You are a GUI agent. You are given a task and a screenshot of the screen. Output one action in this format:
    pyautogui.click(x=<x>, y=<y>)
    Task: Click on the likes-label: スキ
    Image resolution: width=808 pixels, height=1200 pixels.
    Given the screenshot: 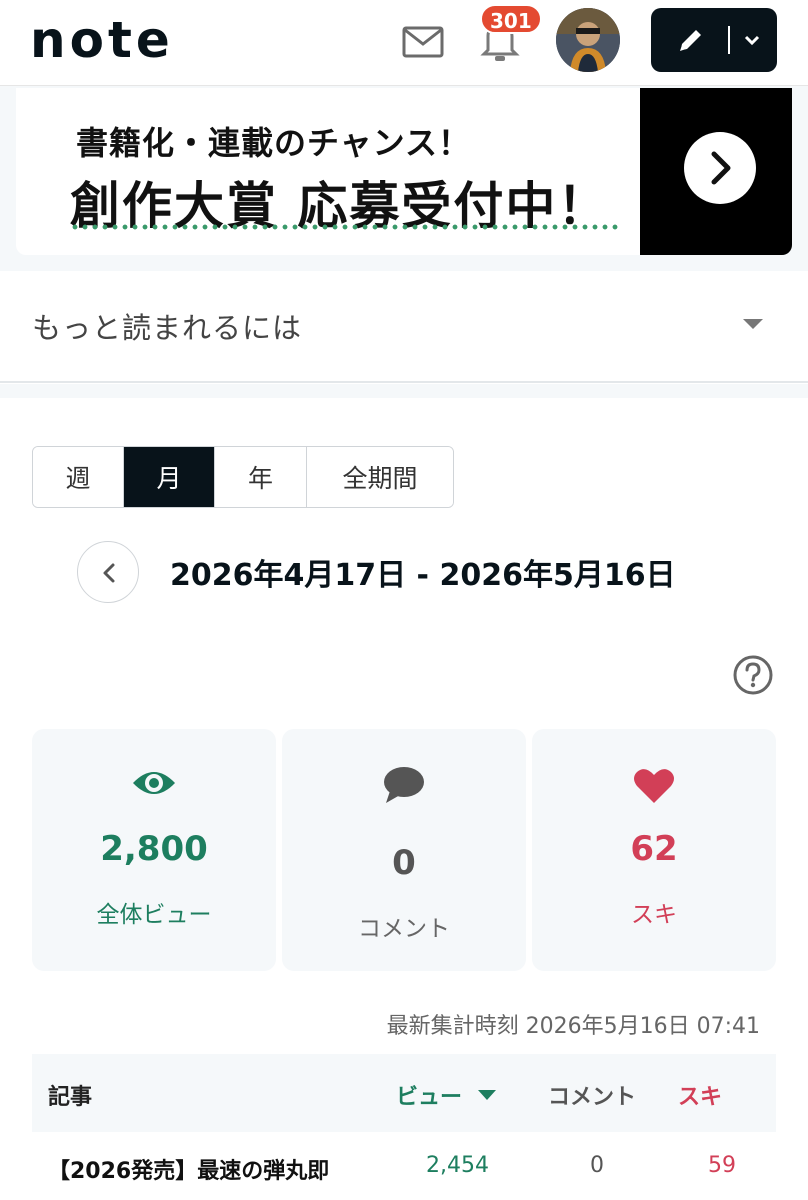 What is the action you would take?
    pyautogui.click(x=654, y=915)
    